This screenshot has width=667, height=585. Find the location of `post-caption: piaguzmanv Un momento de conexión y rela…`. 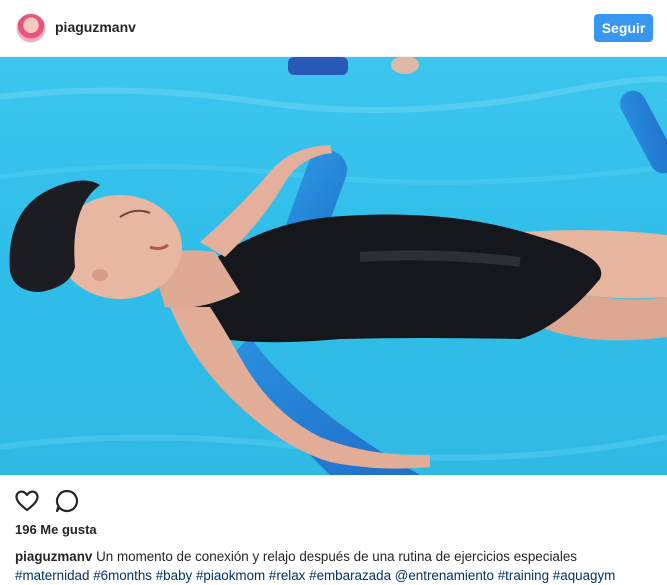

post-caption: piaguzmanv Un momento de conexión y rela… is located at coordinates (335, 566).